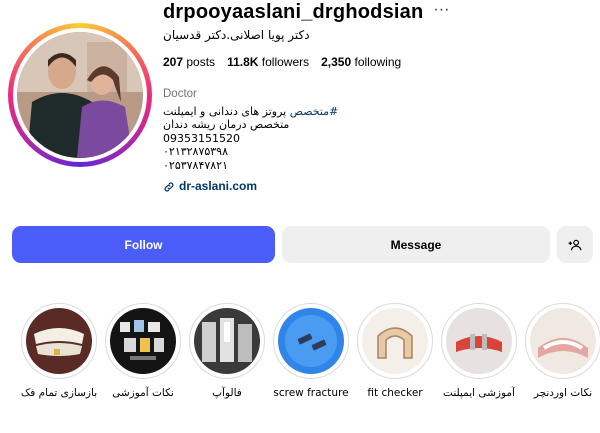 The image size is (600, 433). I want to click on highlight-label: نکات اوردنچر, so click(563, 393).